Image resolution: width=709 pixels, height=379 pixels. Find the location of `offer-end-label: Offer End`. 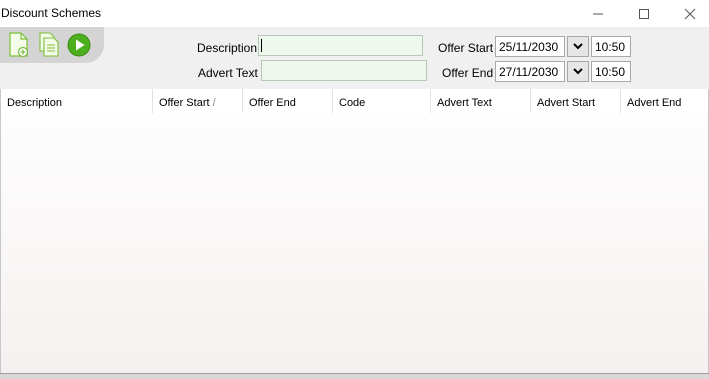

offer-end-label: Offer End is located at coordinates (468, 73).